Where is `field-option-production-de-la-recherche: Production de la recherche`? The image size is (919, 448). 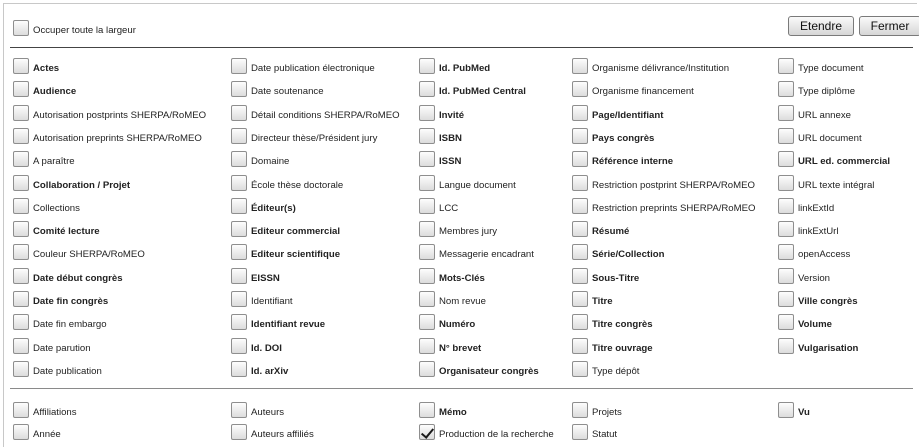
field-option-production-de-la-recherche: Production de la recherche is located at coordinates (486, 432).